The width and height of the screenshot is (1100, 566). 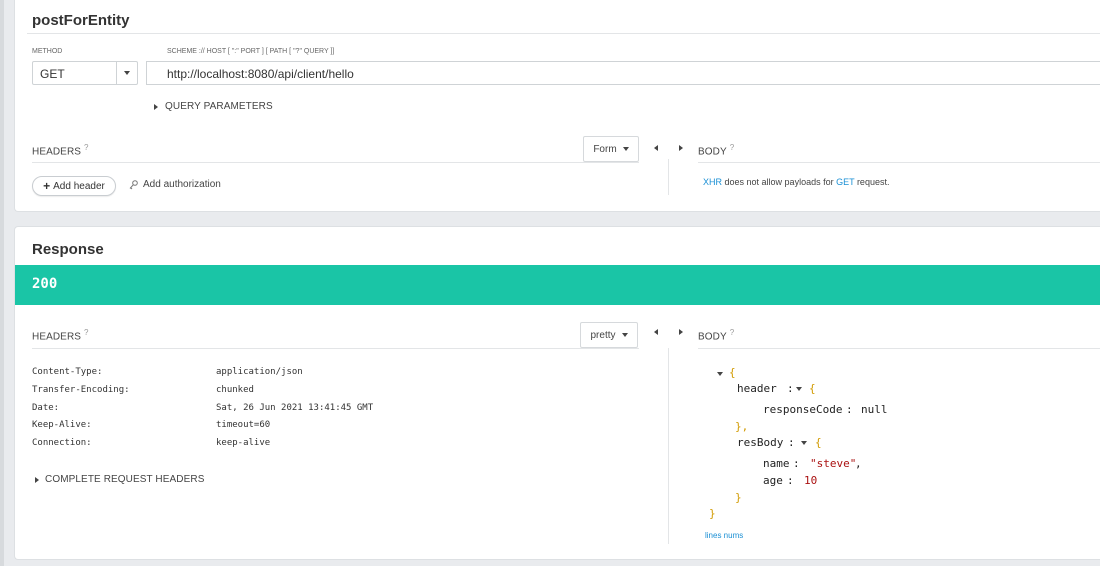 What do you see at coordinates (156, 106) in the screenshot?
I see `chevron-right-icon` at bounding box center [156, 106].